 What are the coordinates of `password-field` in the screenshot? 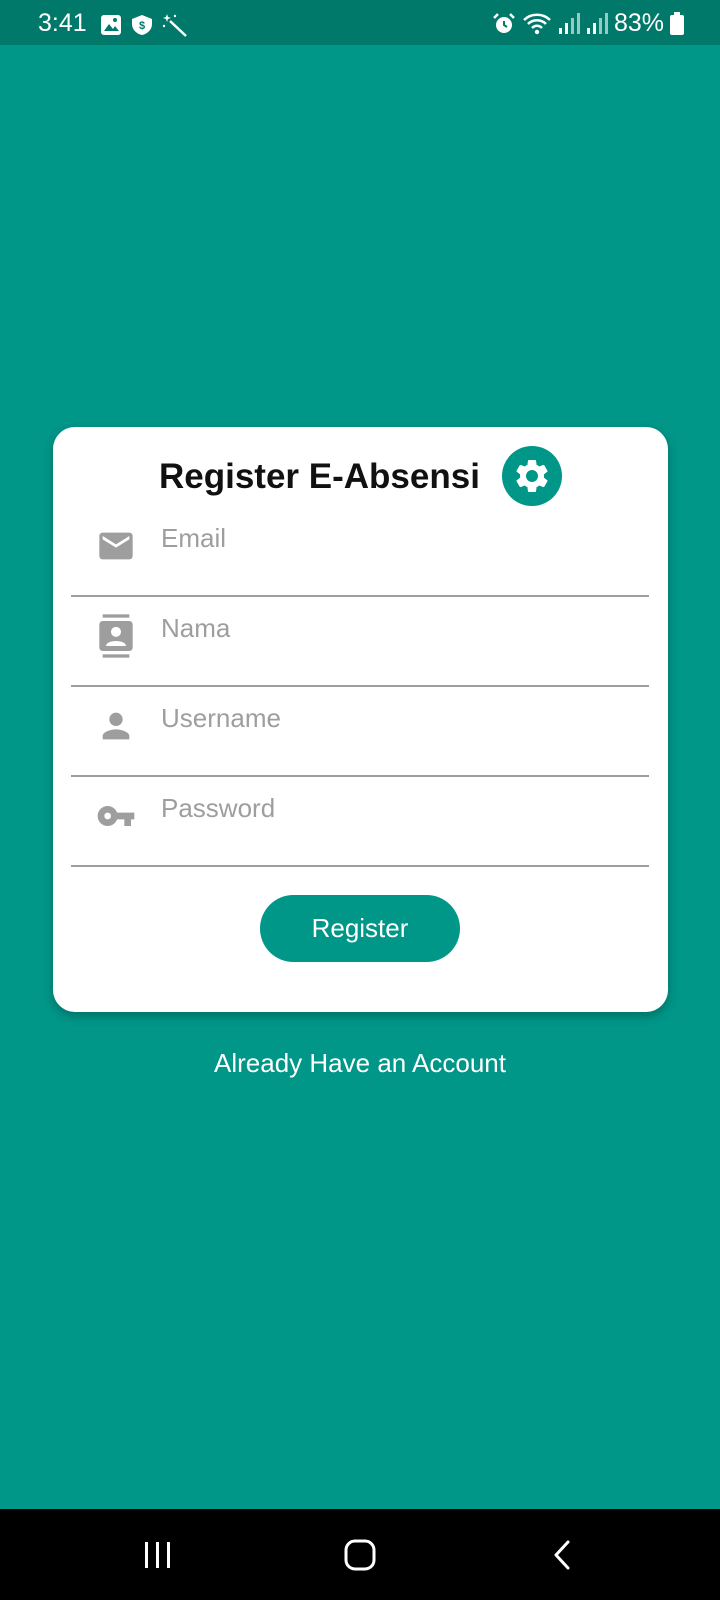 It's located at (360, 822).